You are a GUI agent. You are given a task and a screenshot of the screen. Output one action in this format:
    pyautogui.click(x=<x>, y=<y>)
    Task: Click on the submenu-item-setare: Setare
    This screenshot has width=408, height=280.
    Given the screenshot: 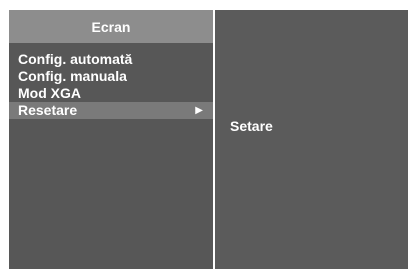 What is the action you would take?
    pyautogui.click(x=251, y=126)
    